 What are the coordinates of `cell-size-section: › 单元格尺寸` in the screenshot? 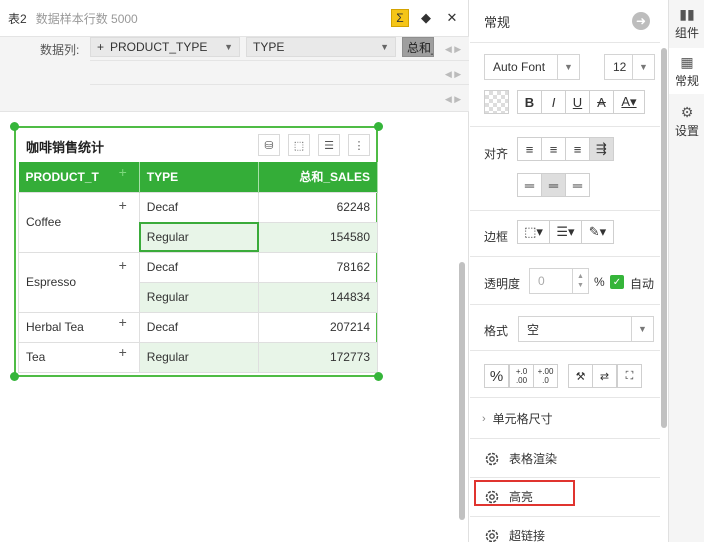 It's located at (565, 418).